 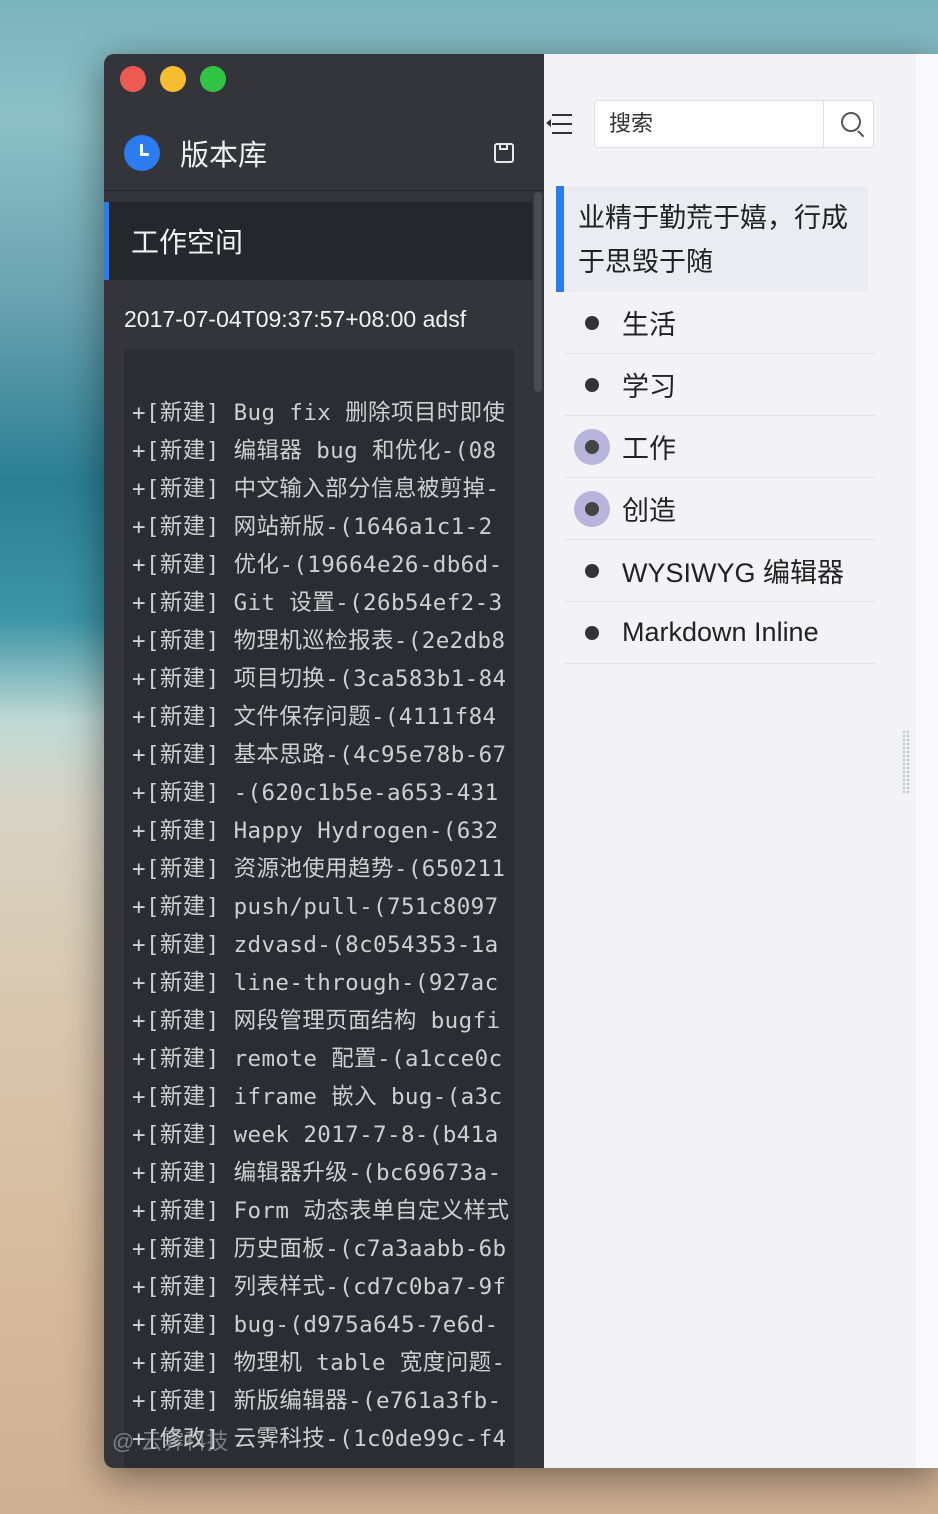 I want to click on commit-log-line: +[新建] 物理机 table 宽度问题-, so click(x=319, y=1363).